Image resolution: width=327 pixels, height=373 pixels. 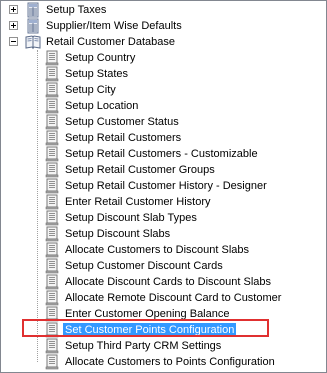 I want to click on tree-child-label: Setup Customer Status, so click(x=122, y=122).